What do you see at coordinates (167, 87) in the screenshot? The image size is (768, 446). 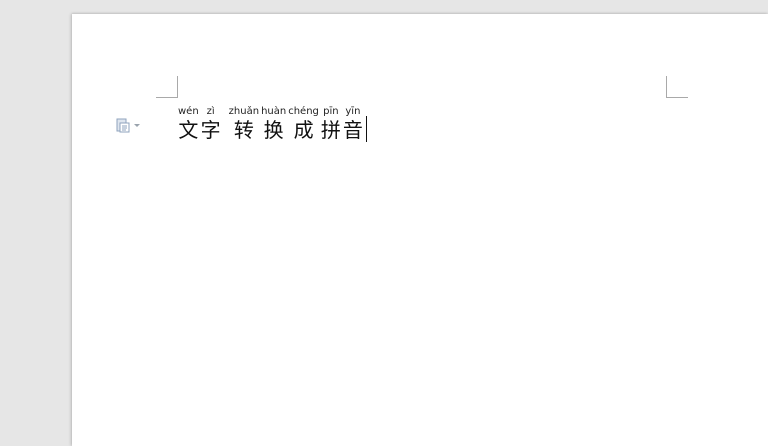 I see `margin-corner-top-left` at bounding box center [167, 87].